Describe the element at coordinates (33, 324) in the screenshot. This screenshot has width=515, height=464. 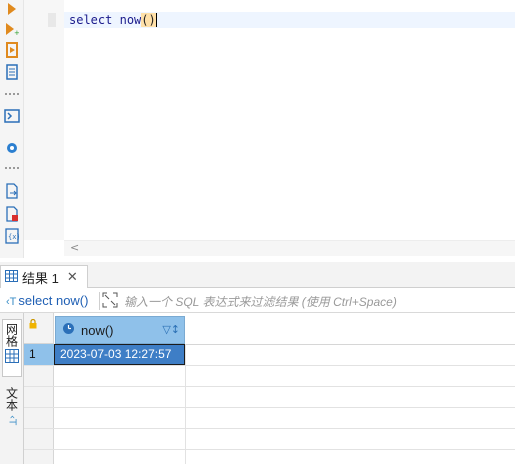
I see `lock-icon` at that location.